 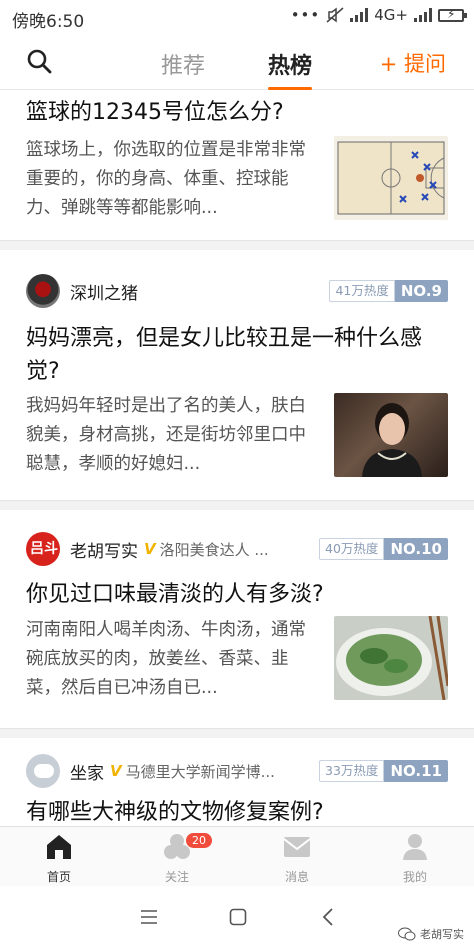 What do you see at coordinates (237, 355) in the screenshot?
I see `question-title: 妈妈漂亮，但是女儿比较丑是一种什么感觉?` at bounding box center [237, 355].